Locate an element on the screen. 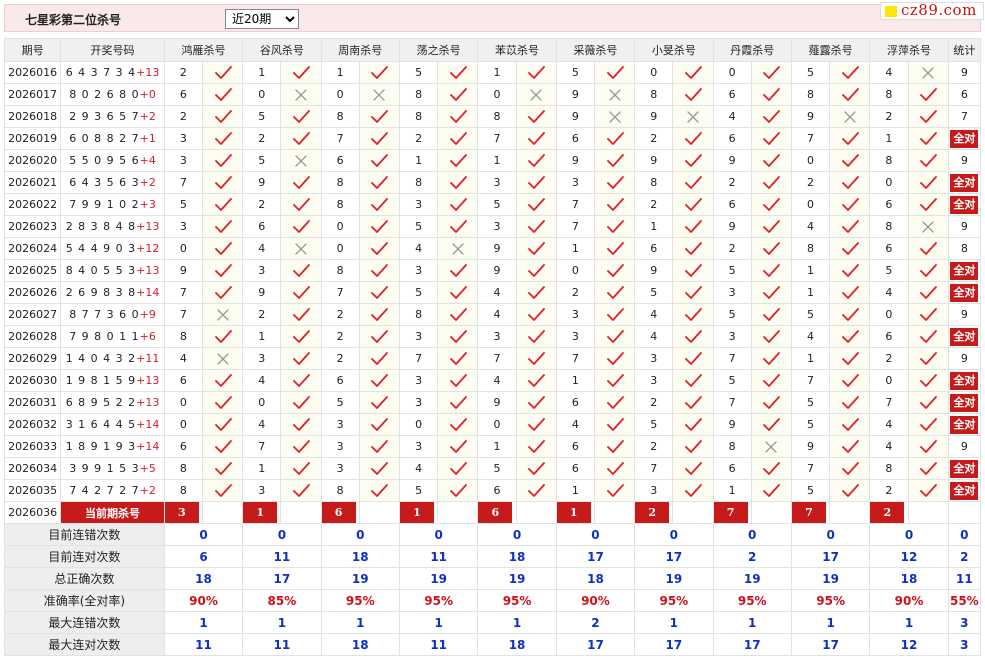 The height and width of the screenshot is (658, 985). table-row: 2026018 2 9 3 6 5 7+2 2 5 8 8 8 9 9 4 9 2 7 is located at coordinates (492, 116).